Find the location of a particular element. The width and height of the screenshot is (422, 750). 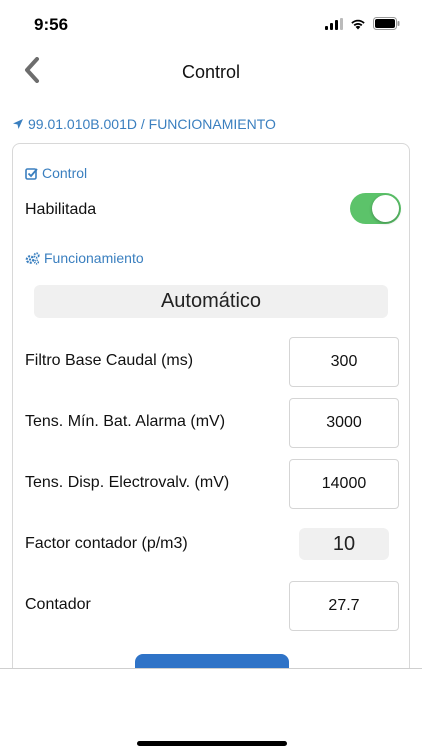

status-icons is located at coordinates (362, 23).